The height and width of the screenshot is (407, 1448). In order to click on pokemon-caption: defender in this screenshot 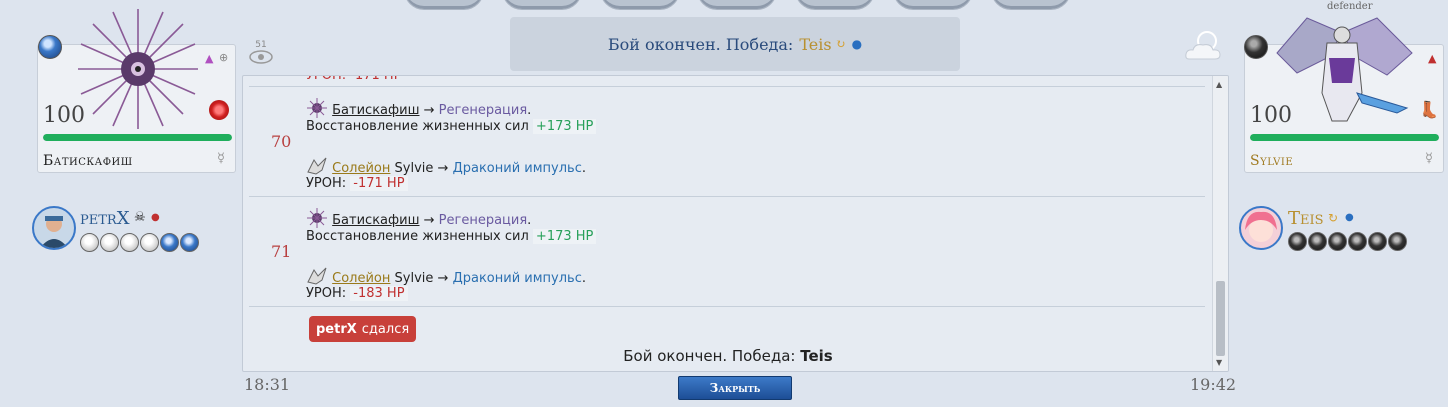, I will do `click(1350, 6)`.